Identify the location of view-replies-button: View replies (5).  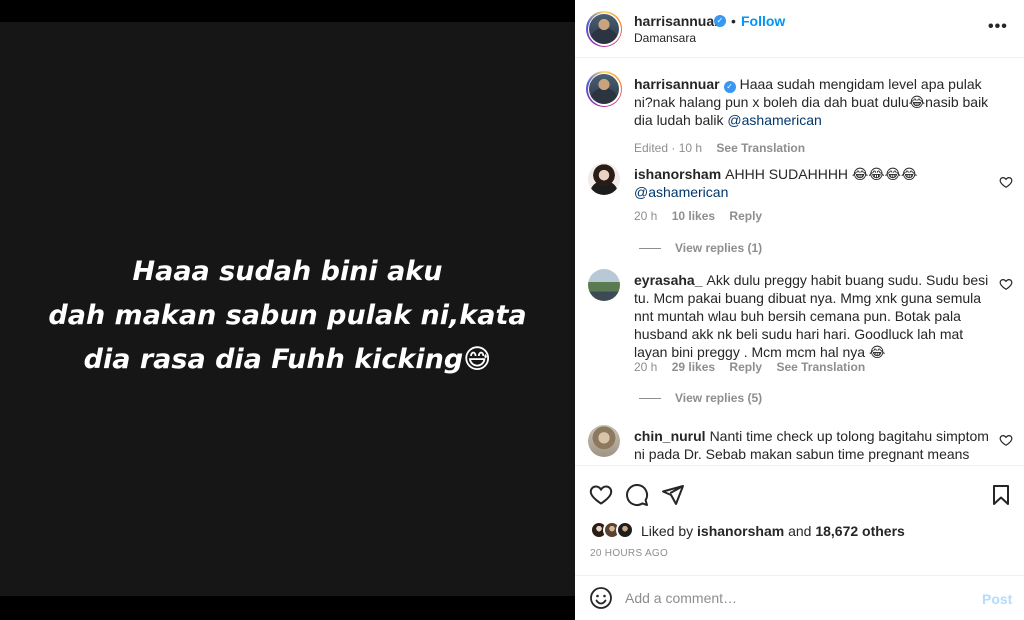
(700, 398).